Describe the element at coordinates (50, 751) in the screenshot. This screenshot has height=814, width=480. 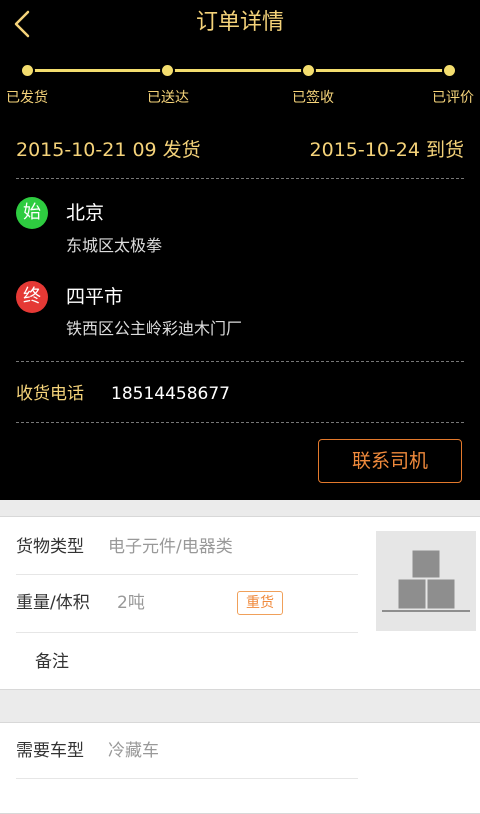
I see `vehicle-type-label: 需要车型` at that location.